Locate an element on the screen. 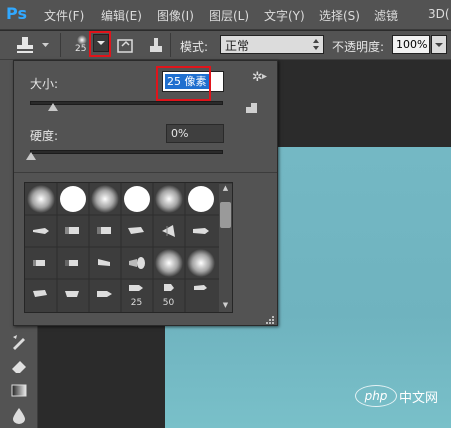  brush-panel-toggle-icon is located at coordinates (126, 45).